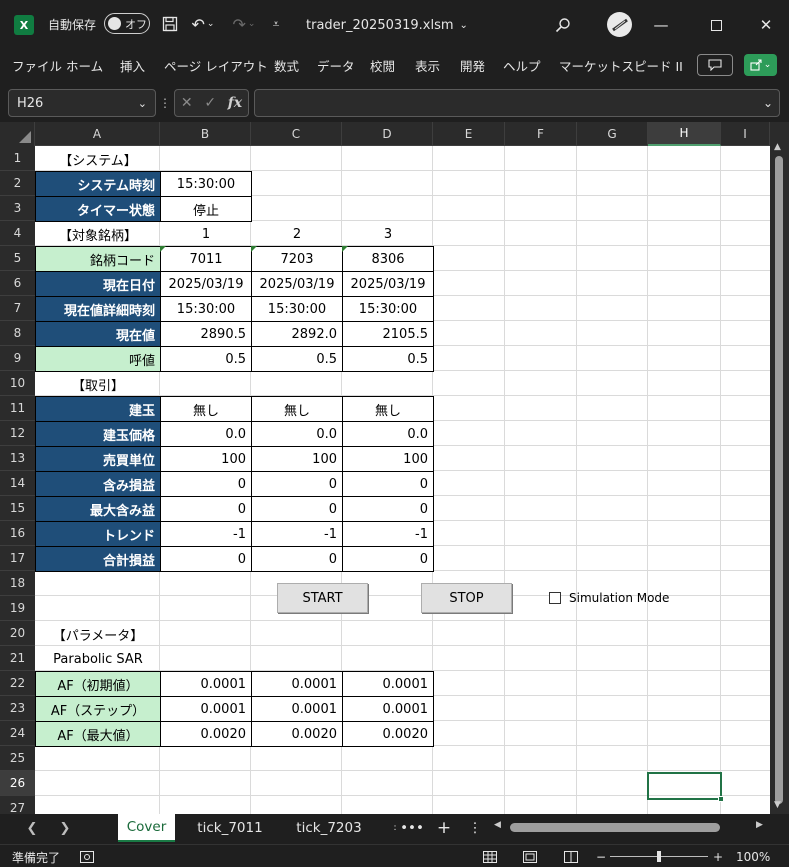  I want to click on stock-code-value: 7011, so click(206, 259).